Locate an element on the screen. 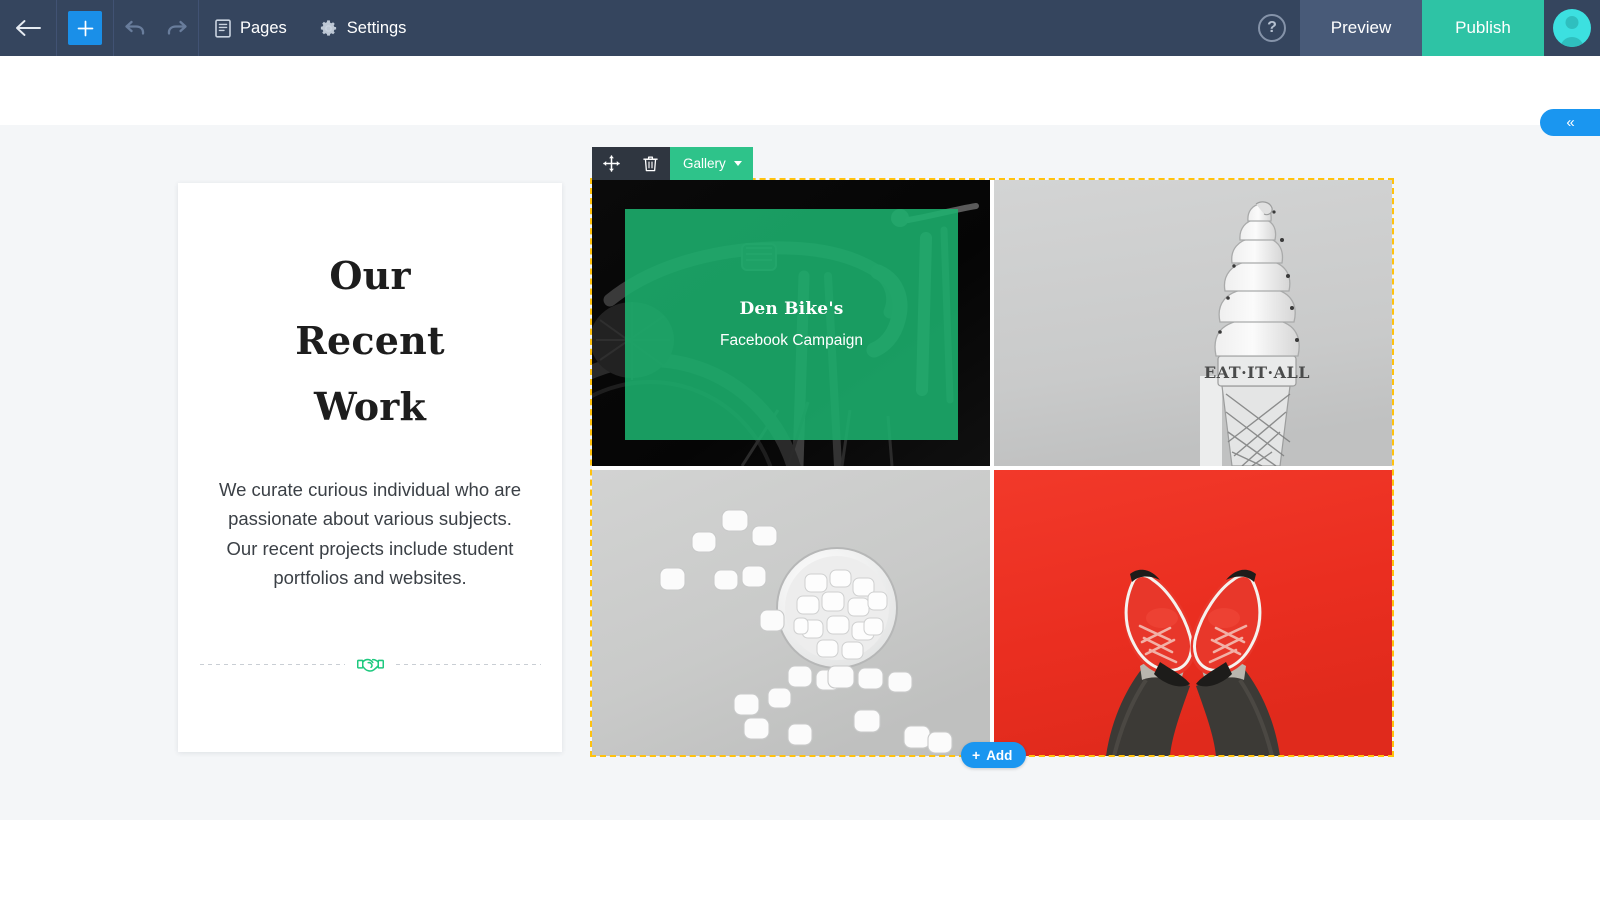 This screenshot has width=1600, height=912. toolbar-left-group: Pages Settings is located at coordinates (211, 28).